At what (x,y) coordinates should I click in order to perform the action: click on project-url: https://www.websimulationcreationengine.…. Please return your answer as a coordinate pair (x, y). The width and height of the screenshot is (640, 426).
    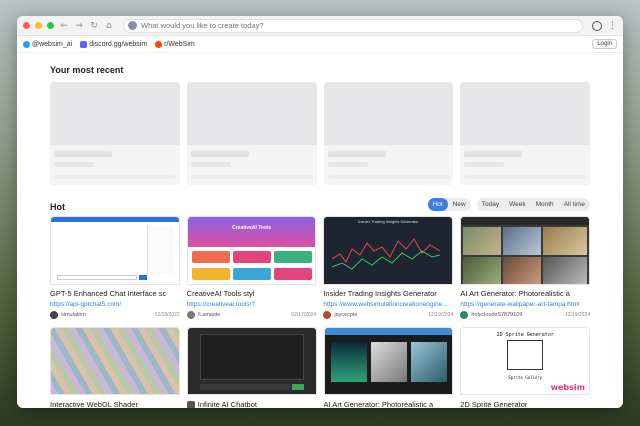
    Looking at the image, I should click on (388, 304).